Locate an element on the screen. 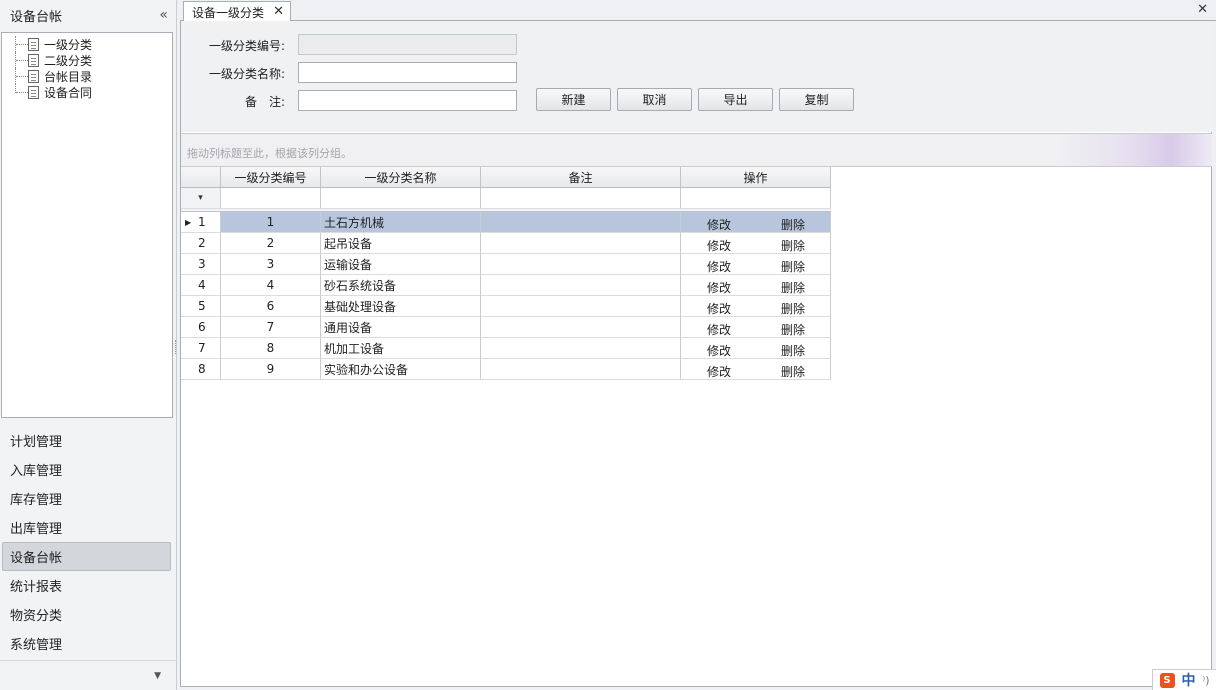 This screenshot has height=690, width=1216. nav-item: 出库管理 is located at coordinates (88, 527).